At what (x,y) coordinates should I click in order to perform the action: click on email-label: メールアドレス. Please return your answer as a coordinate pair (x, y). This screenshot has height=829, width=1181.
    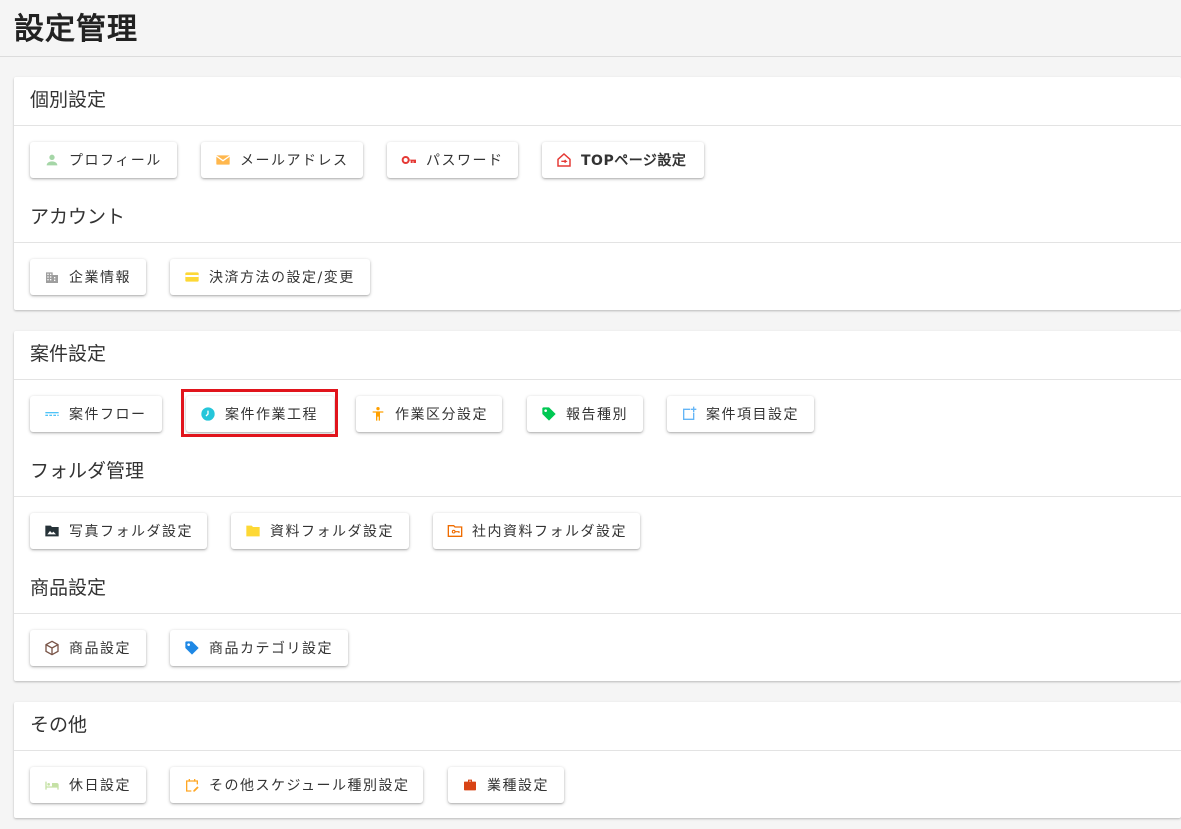
    Looking at the image, I should click on (294, 161).